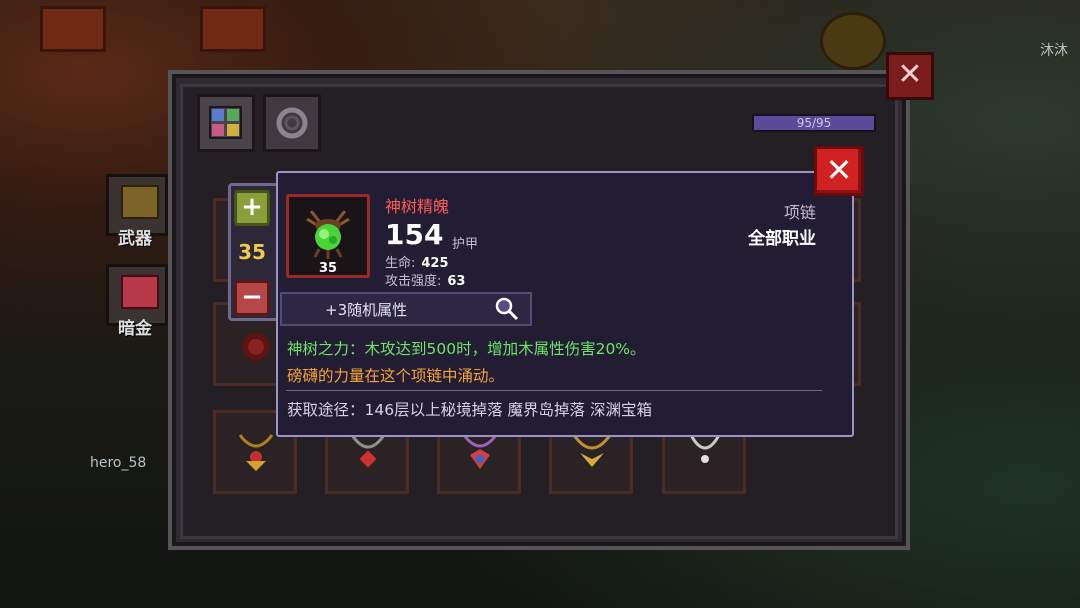  I want to click on weapon-icon, so click(140, 202).